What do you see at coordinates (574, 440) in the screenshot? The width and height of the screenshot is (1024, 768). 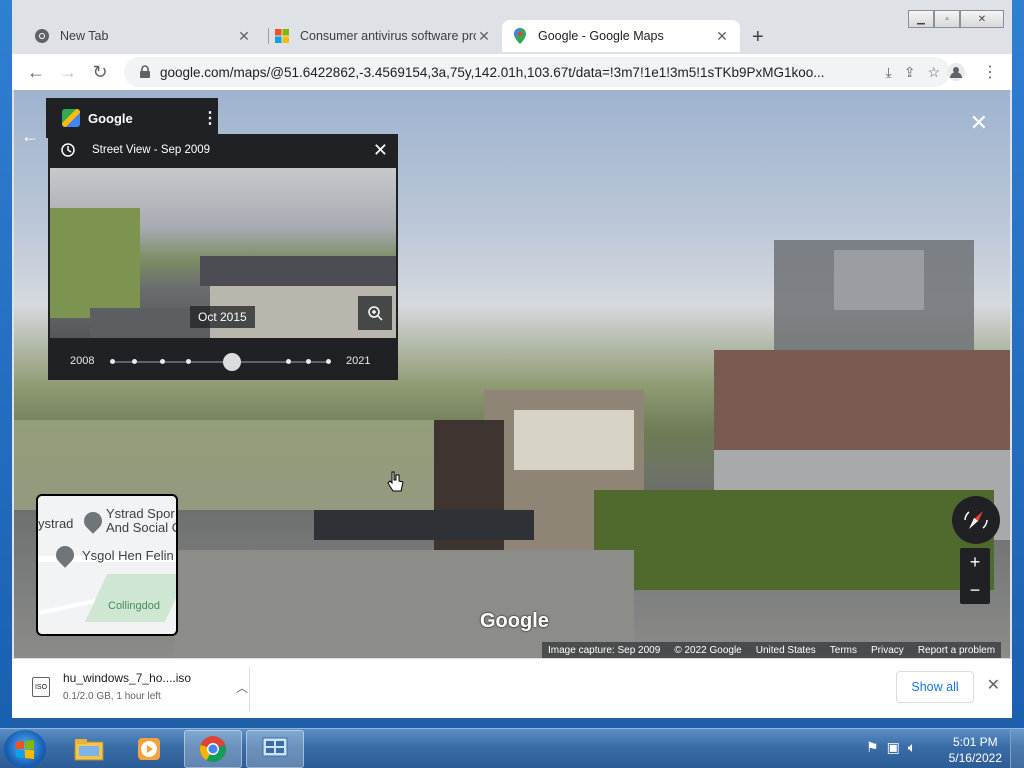 I see `scene-house-front` at bounding box center [574, 440].